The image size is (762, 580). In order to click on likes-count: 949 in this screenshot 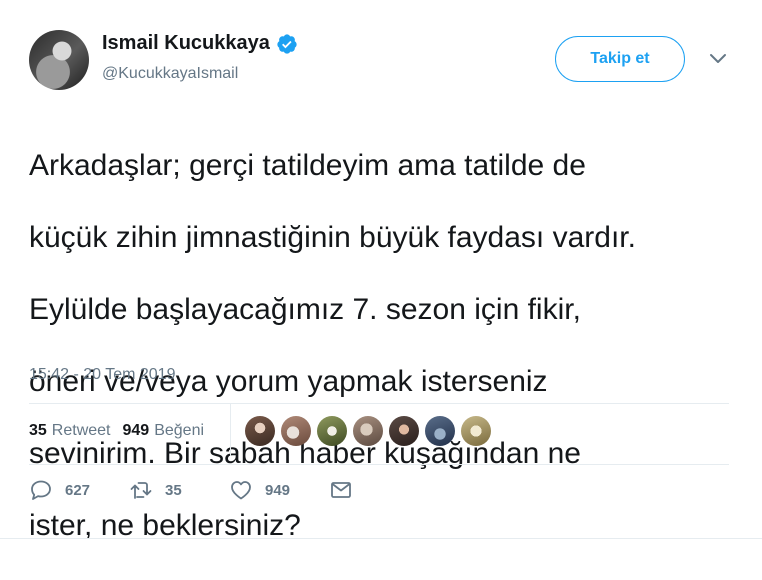, I will do `click(136, 430)`.